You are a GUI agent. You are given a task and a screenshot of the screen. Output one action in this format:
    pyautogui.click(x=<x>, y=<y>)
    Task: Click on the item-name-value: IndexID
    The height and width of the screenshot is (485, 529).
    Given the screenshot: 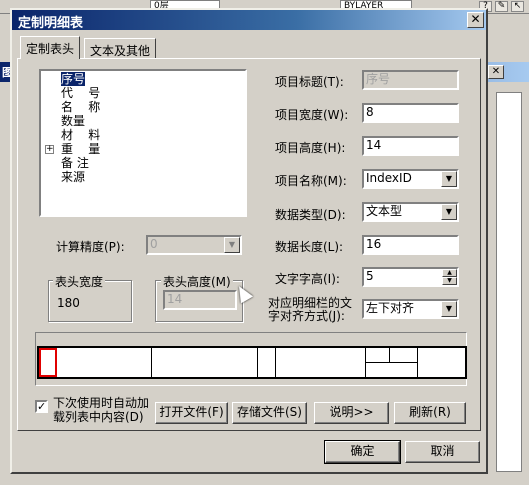 What is the action you would take?
    pyautogui.click(x=389, y=178)
    